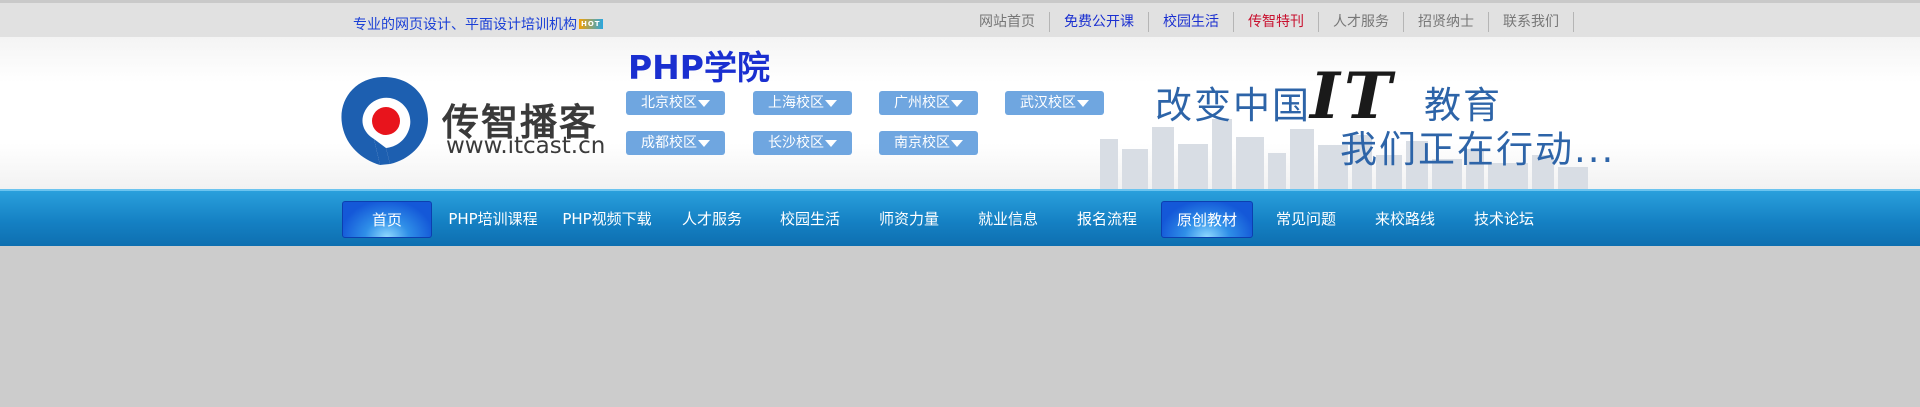 Image resolution: width=1920 pixels, height=407 pixels. I want to click on campus-guangzhou-button: 广州校区, so click(928, 103).